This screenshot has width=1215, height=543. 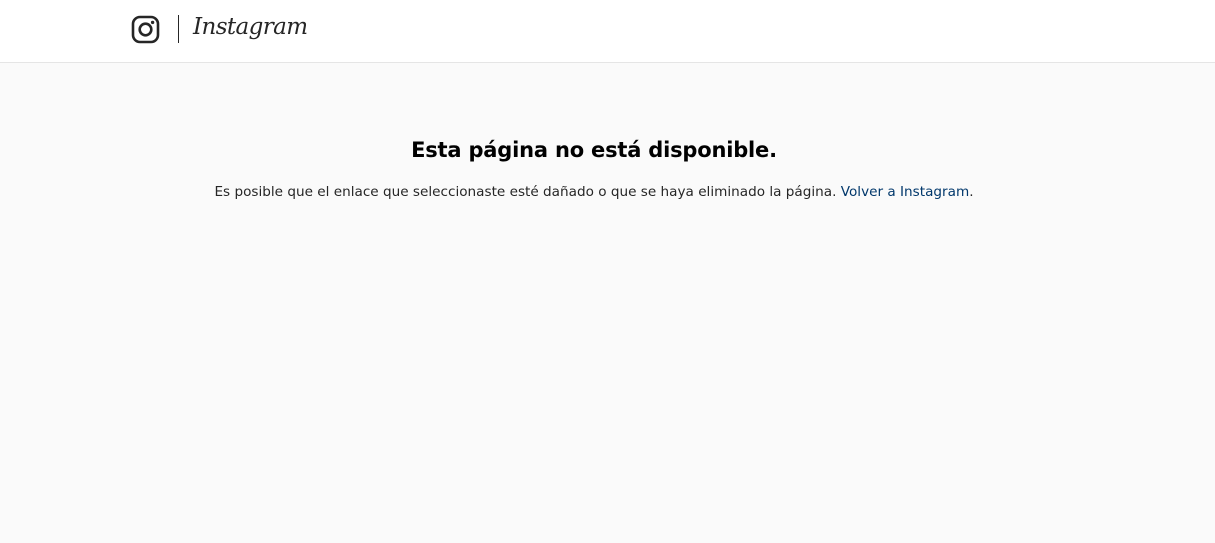 What do you see at coordinates (971, 192) in the screenshot?
I see `trailing-period: .` at bounding box center [971, 192].